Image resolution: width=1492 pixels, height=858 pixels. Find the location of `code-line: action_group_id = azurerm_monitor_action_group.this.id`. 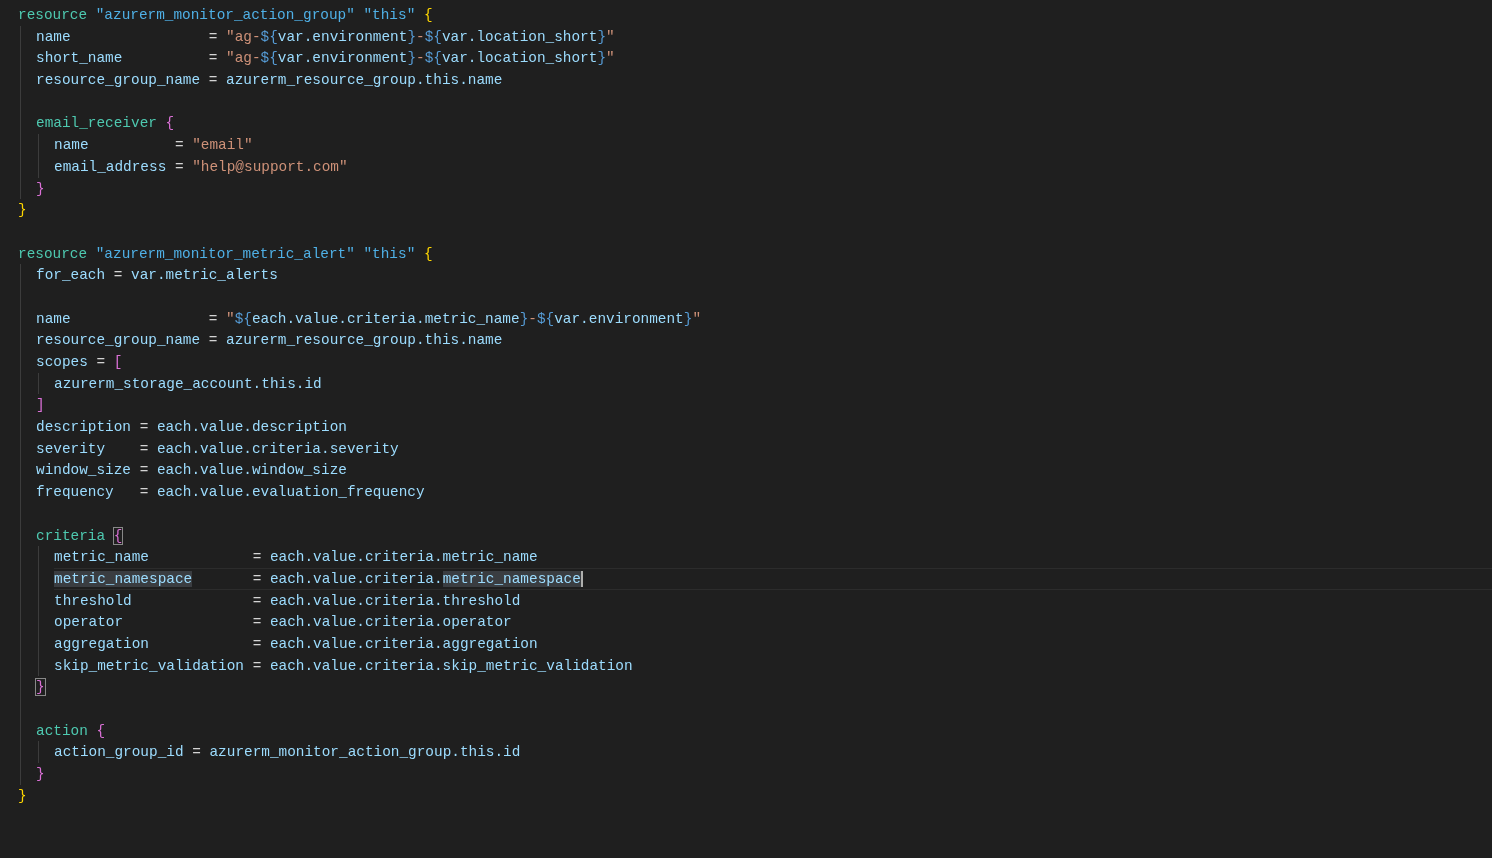

code-line: action_group_id = azurerm_monitor_action_group.this.id is located at coordinates (288, 753).